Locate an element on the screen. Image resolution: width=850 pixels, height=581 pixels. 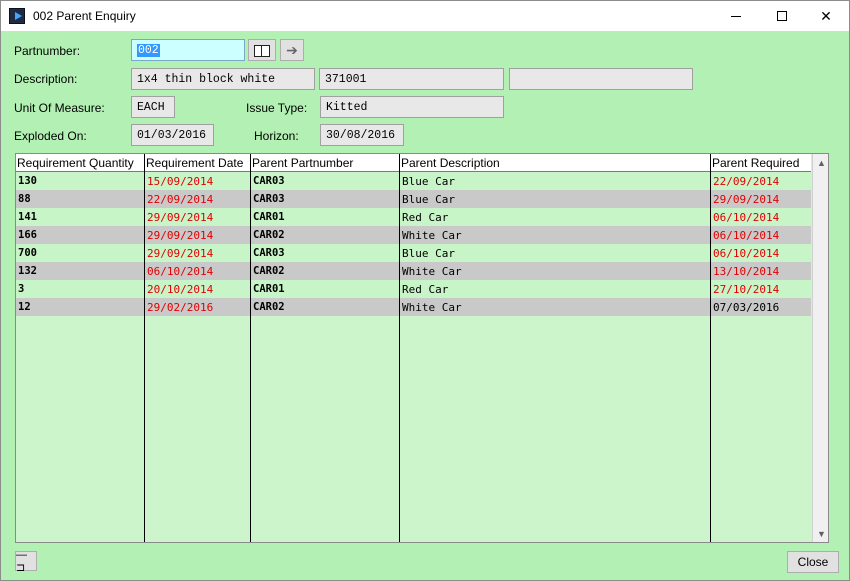
table-row: 88 22/09/2014 CAR03 Blue Car 29/09/2014 is located at coordinates (413, 199).